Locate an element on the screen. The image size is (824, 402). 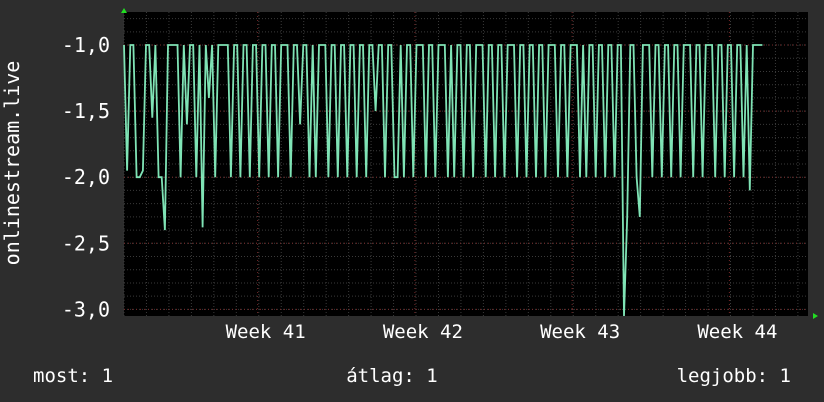
x-tick-label: Week 43 is located at coordinates (580, 332).